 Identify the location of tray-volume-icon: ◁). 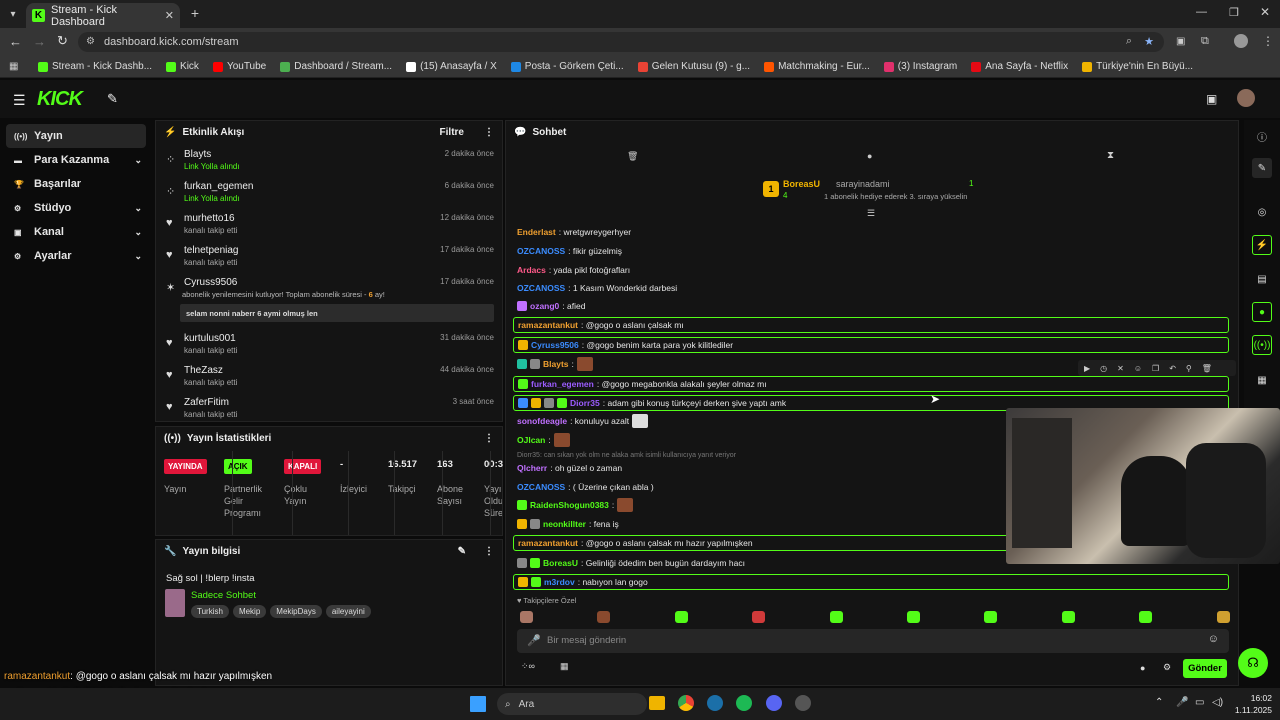
(1217, 702).